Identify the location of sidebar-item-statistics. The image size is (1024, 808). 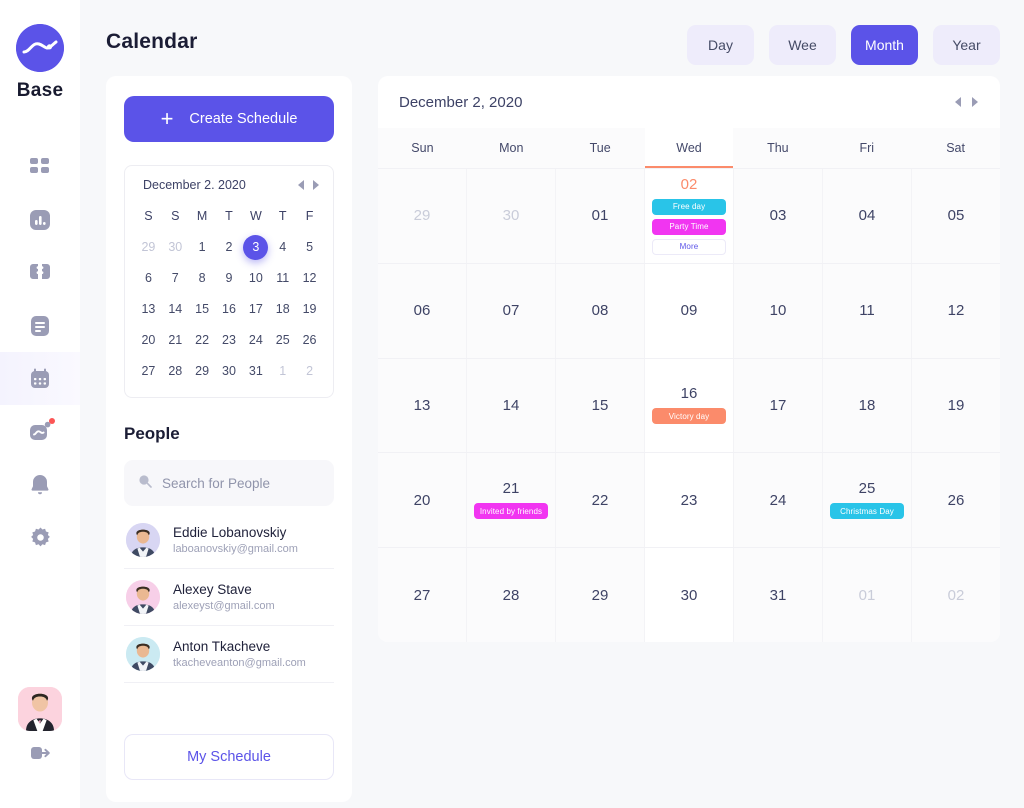
(40, 219).